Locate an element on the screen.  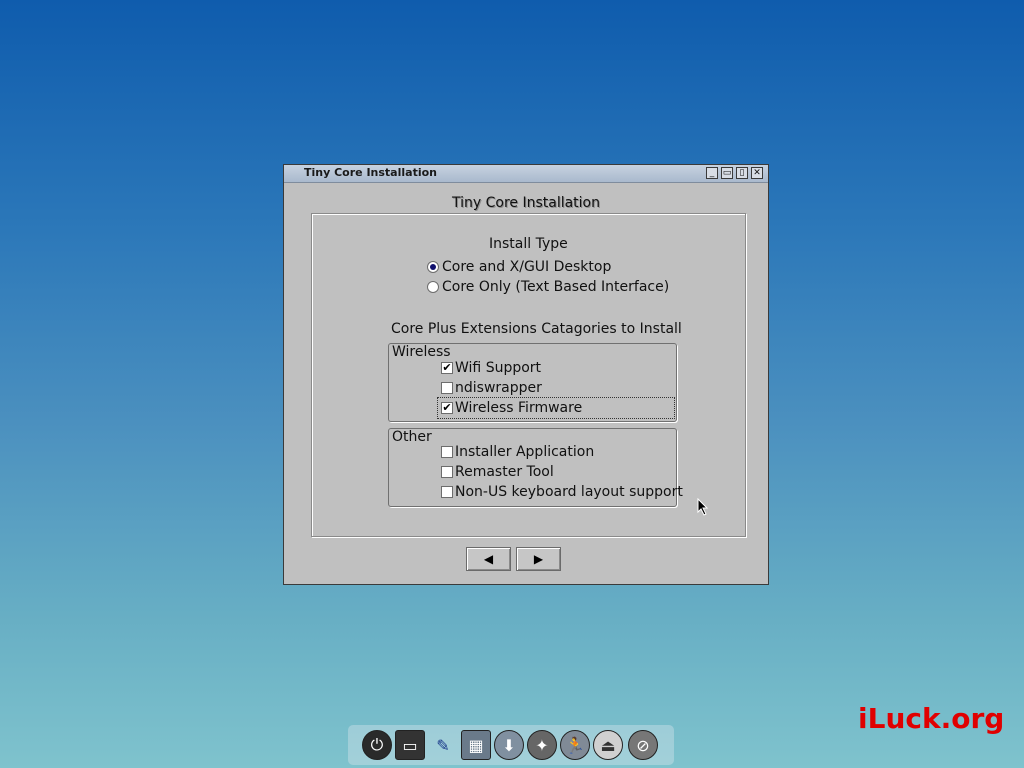
radio-core-only-label: Core Only (Text Based Interface) is located at coordinates (555, 287).